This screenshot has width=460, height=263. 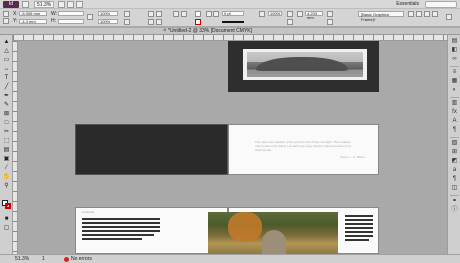 What do you see at coordinates (6, 69) in the screenshot?
I see `gap-tool-icon: ↔` at bounding box center [6, 69].